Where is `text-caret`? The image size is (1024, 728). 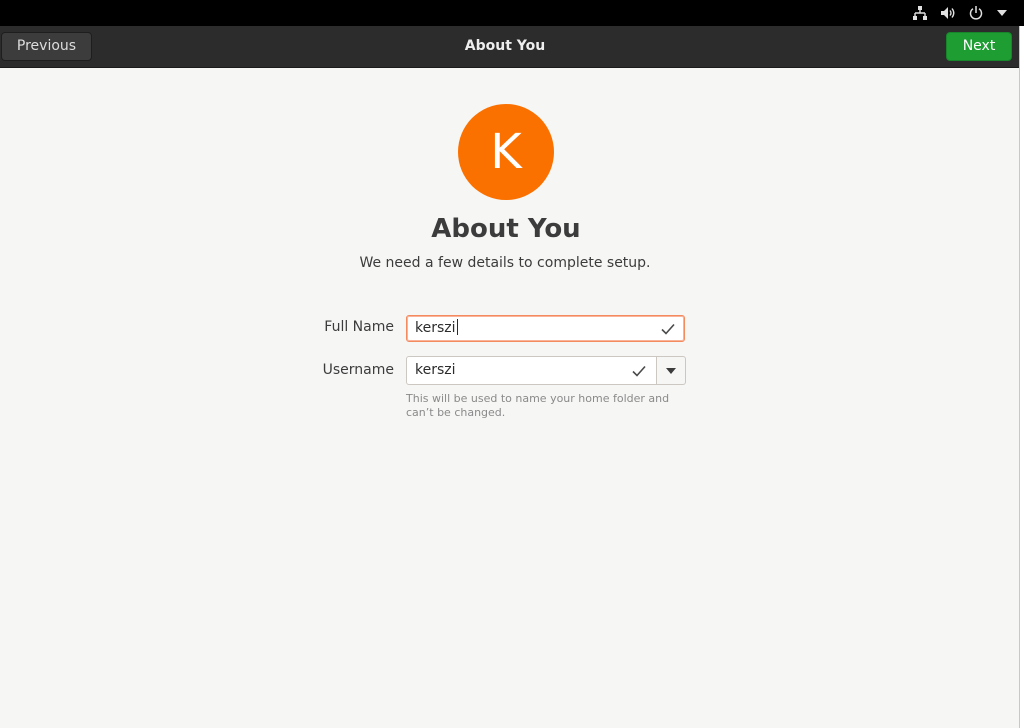
text-caret is located at coordinates (457, 327).